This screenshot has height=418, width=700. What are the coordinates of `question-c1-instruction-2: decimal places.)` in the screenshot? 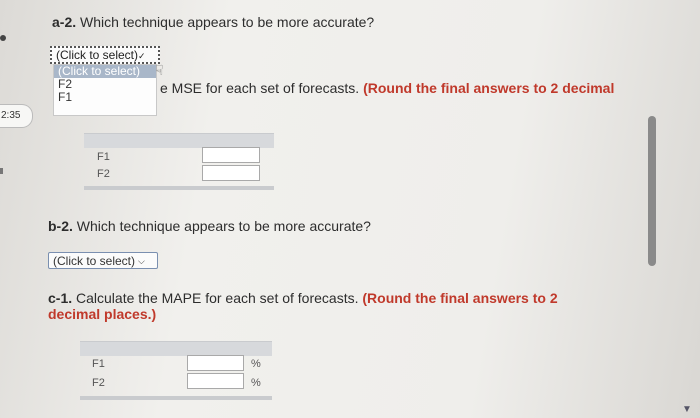 It's located at (102, 314).